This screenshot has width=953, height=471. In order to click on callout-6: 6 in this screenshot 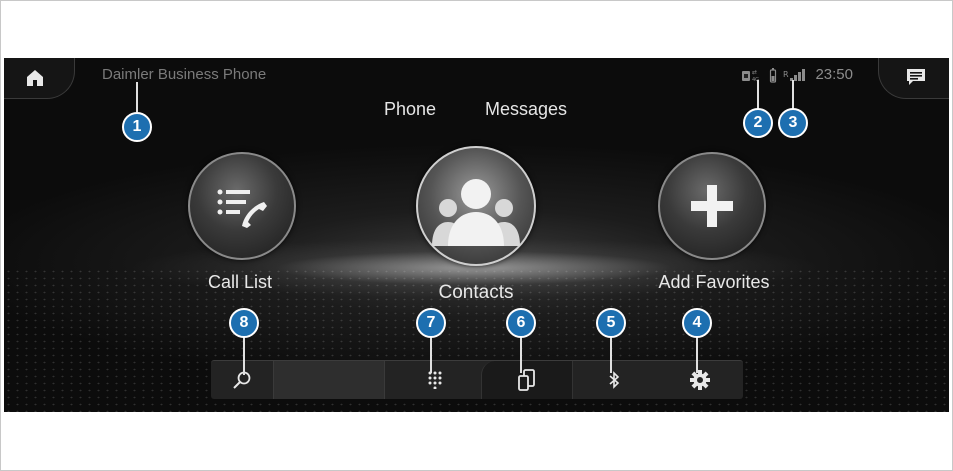, I will do `click(521, 323)`.